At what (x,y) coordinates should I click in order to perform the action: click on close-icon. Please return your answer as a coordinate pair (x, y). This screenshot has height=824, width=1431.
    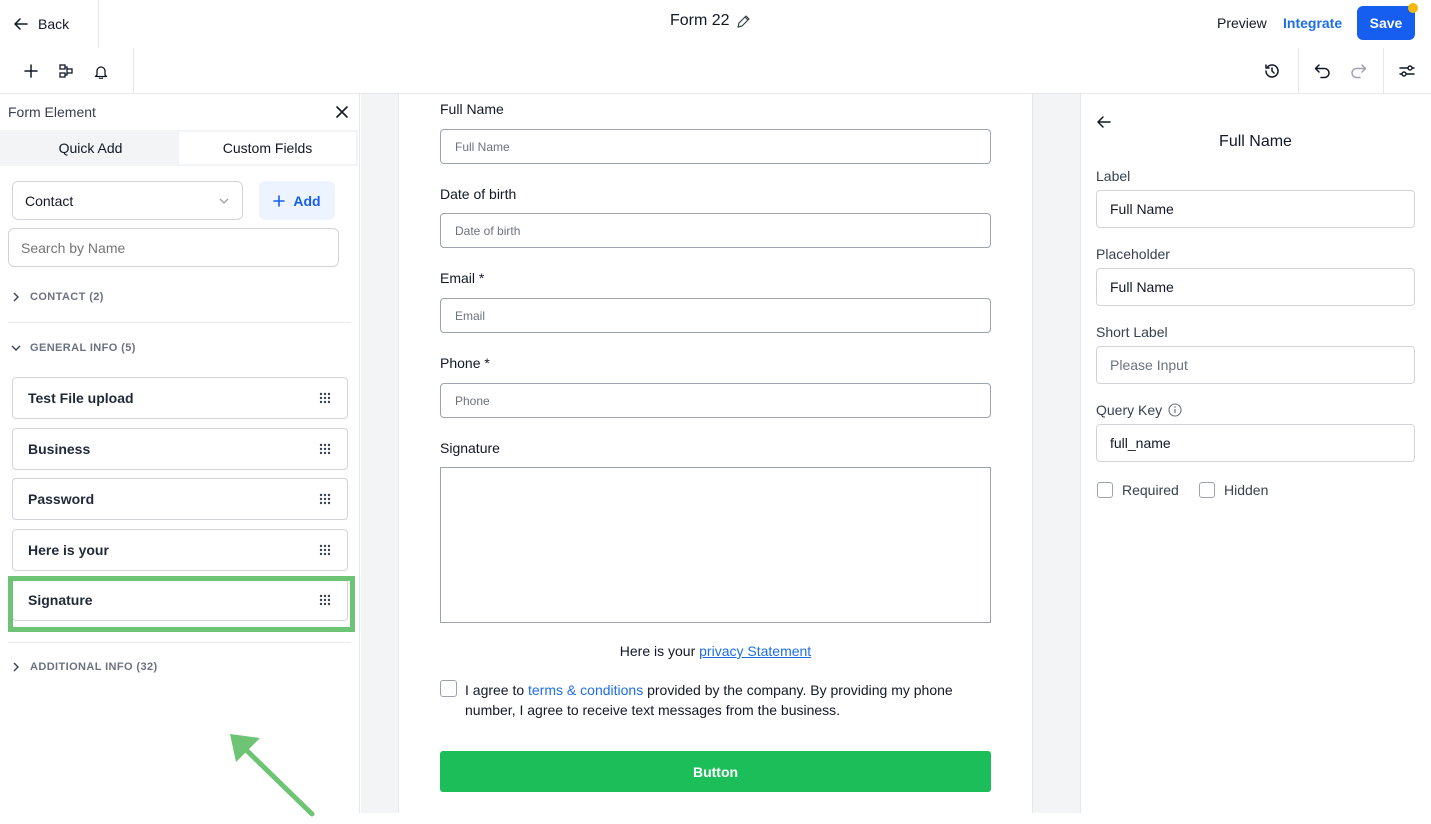
    Looking at the image, I should click on (342, 112).